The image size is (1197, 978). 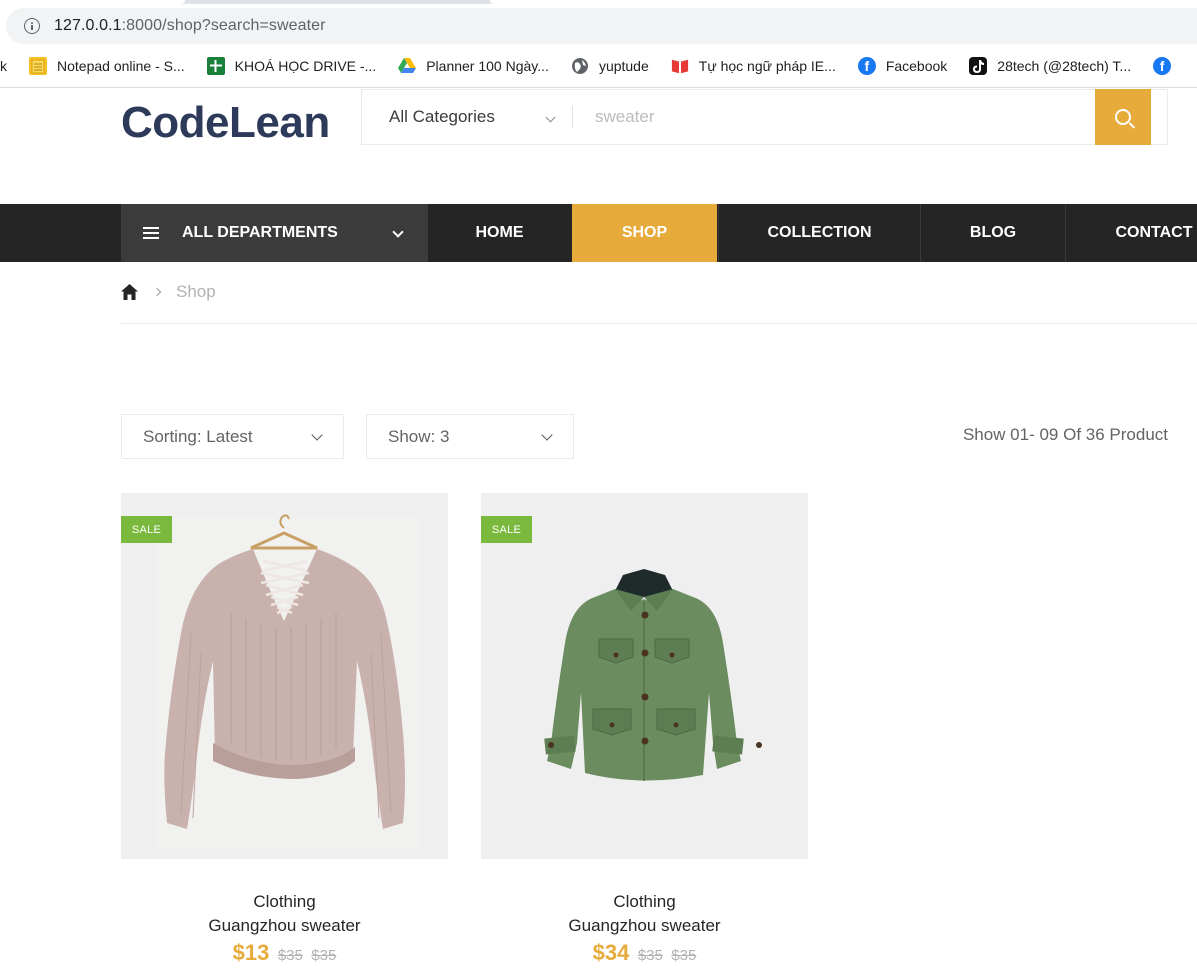 I want to click on current-price: $13, so click(x=251, y=952).